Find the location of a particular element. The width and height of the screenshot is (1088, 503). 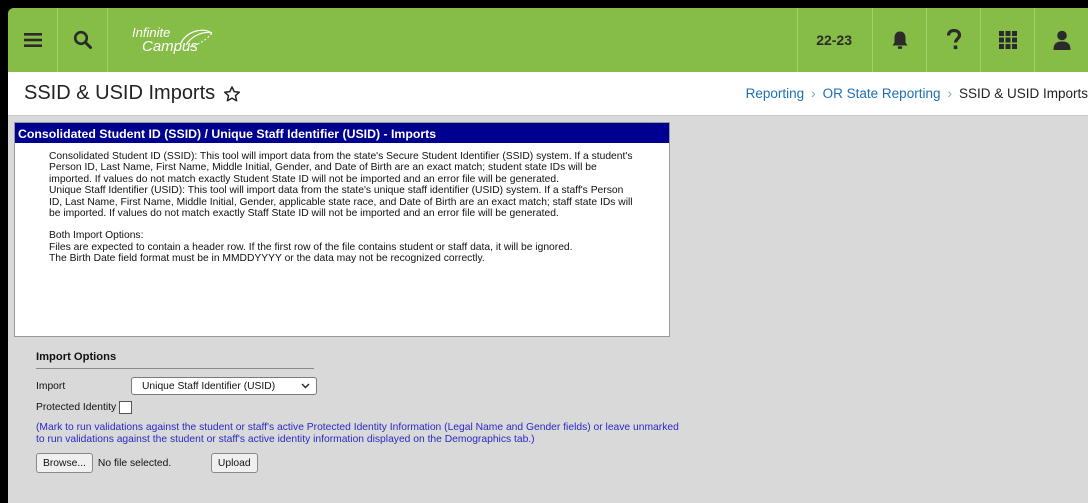

menu-button is located at coordinates (33, 40).